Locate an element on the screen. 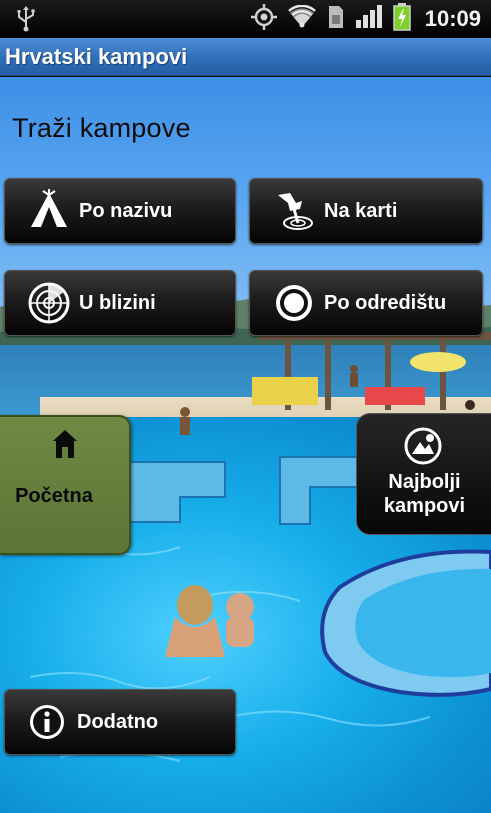 This screenshot has width=491, height=813. app-title: Hrvatski kampovi is located at coordinates (96, 56).